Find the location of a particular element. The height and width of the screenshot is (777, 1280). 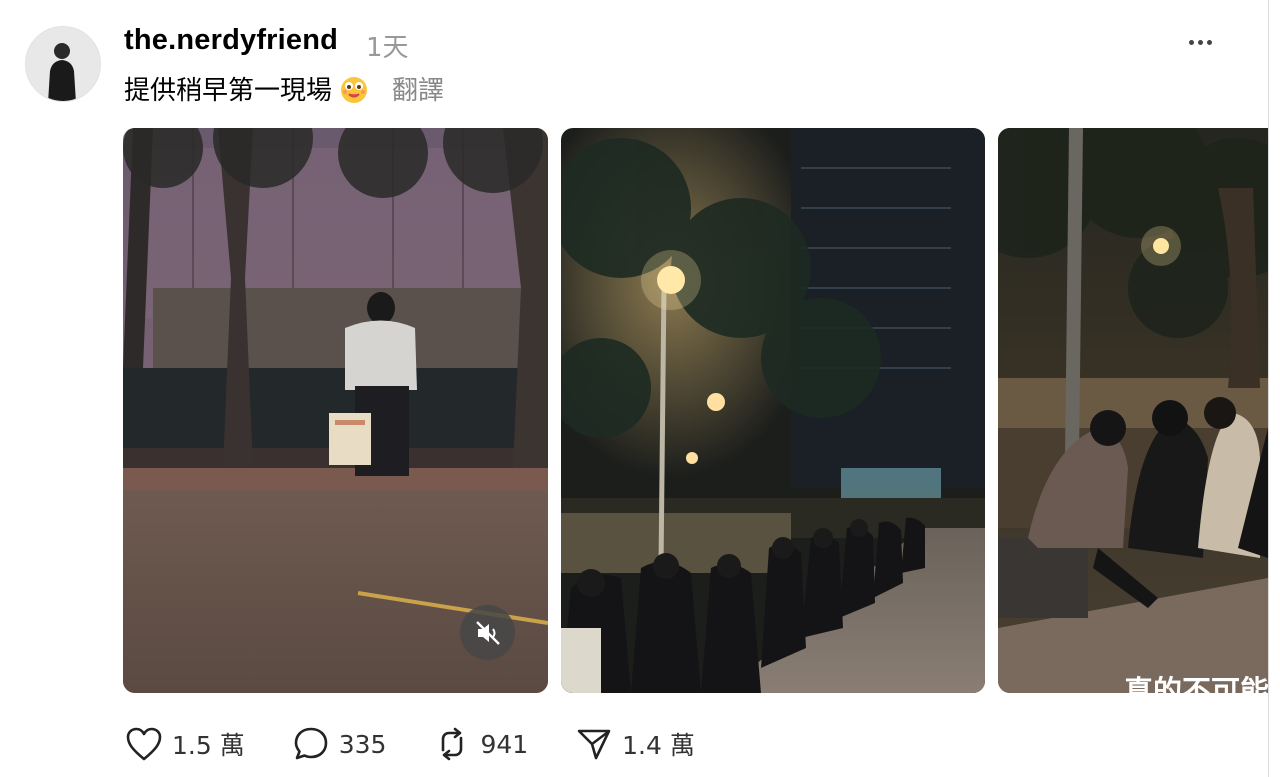

video-overlay-caption: 真的不可能 is located at coordinates (1196, 691).